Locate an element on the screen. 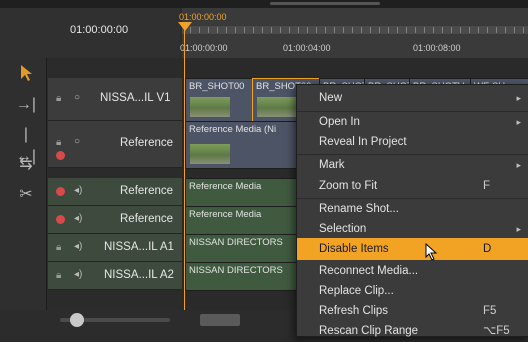 The height and width of the screenshot is (342, 528). menu-item-mark: Mark ▸ is located at coordinates (412, 165).